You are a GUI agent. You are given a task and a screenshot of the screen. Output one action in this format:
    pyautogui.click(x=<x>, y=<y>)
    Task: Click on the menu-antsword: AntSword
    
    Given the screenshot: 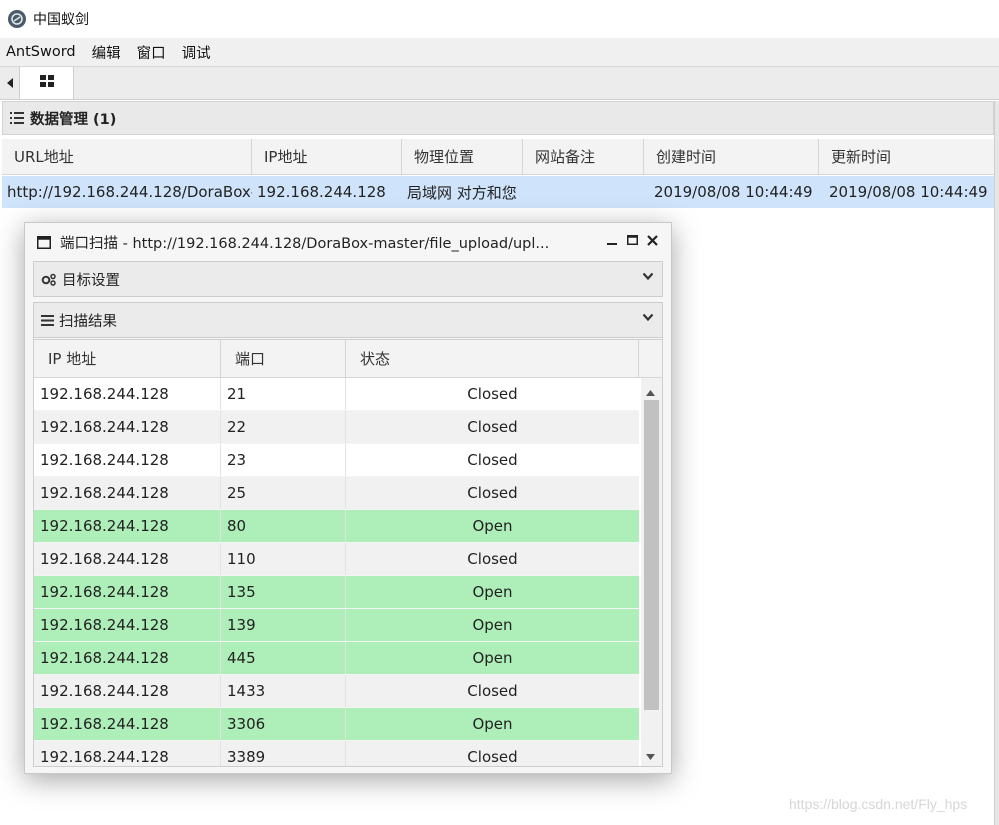 What is the action you would take?
    pyautogui.click(x=41, y=52)
    